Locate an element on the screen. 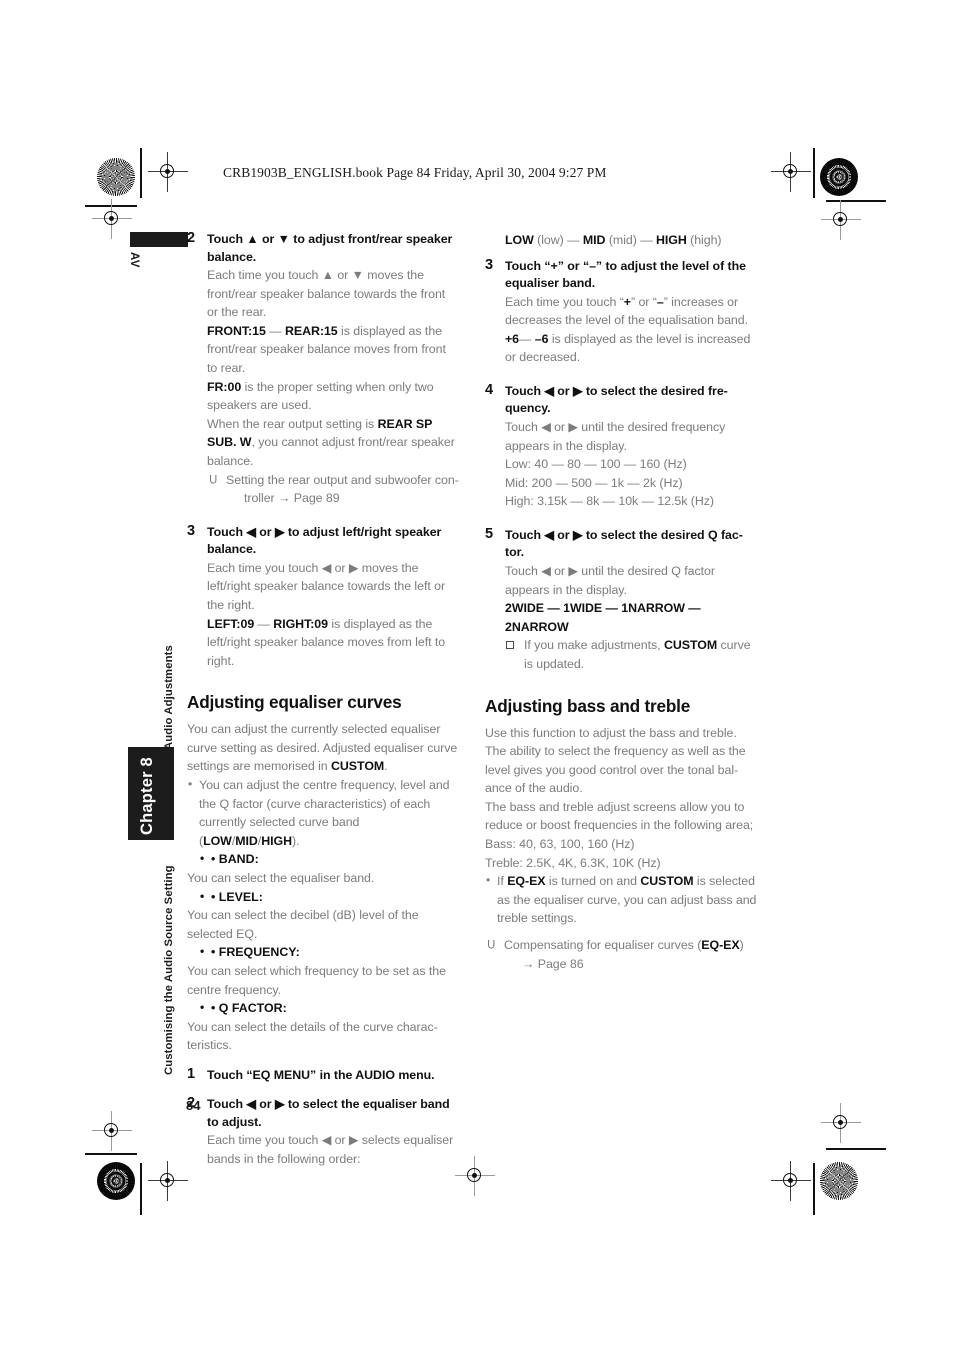  av-marker-bar is located at coordinates (159, 239).